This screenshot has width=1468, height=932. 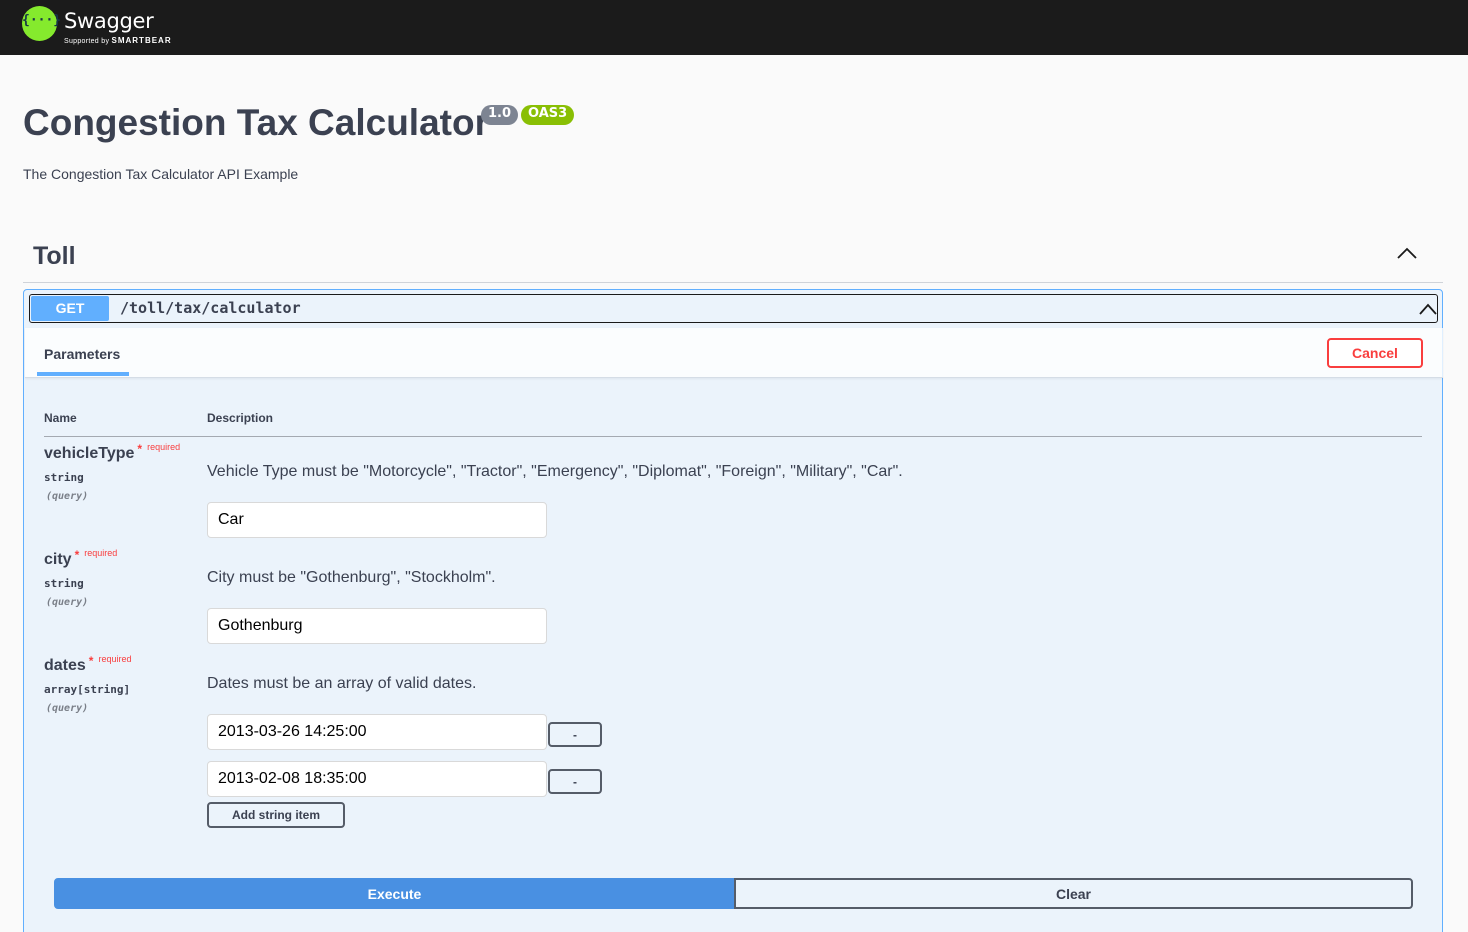 I want to click on page-title: Congestion Tax Calculator, so click(x=256, y=122).